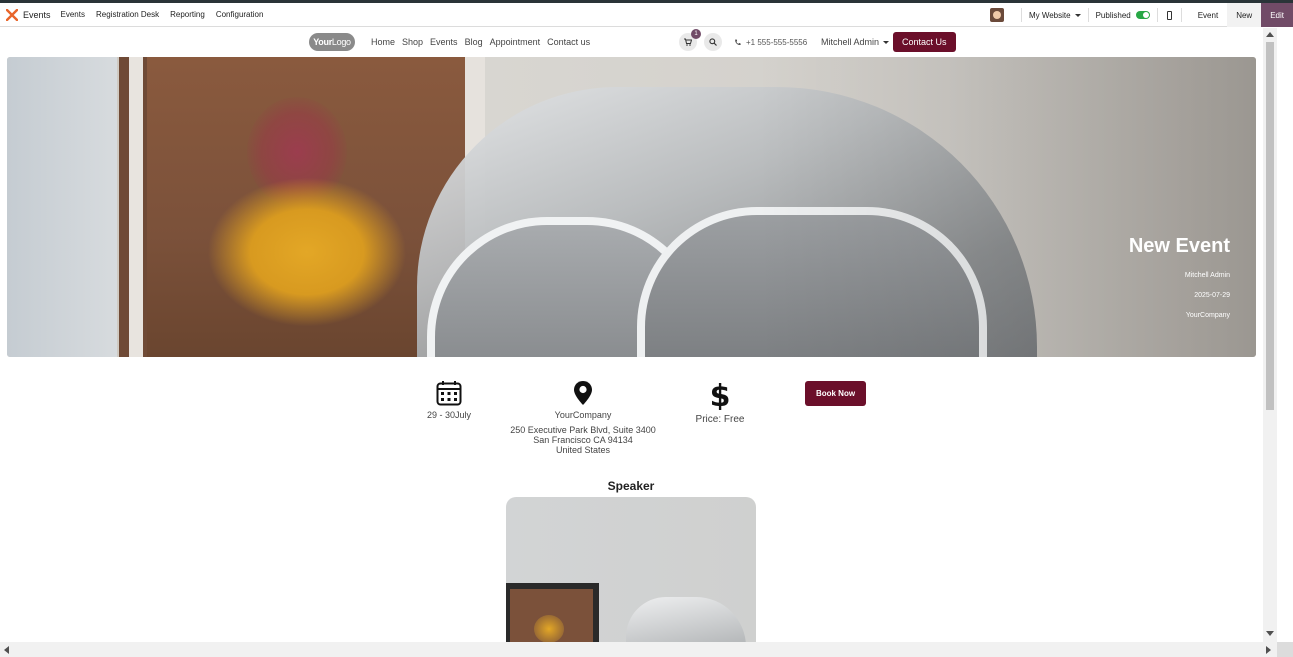  Describe the element at coordinates (1270, 226) in the screenshot. I see `vertical-scroll-thumb` at that location.